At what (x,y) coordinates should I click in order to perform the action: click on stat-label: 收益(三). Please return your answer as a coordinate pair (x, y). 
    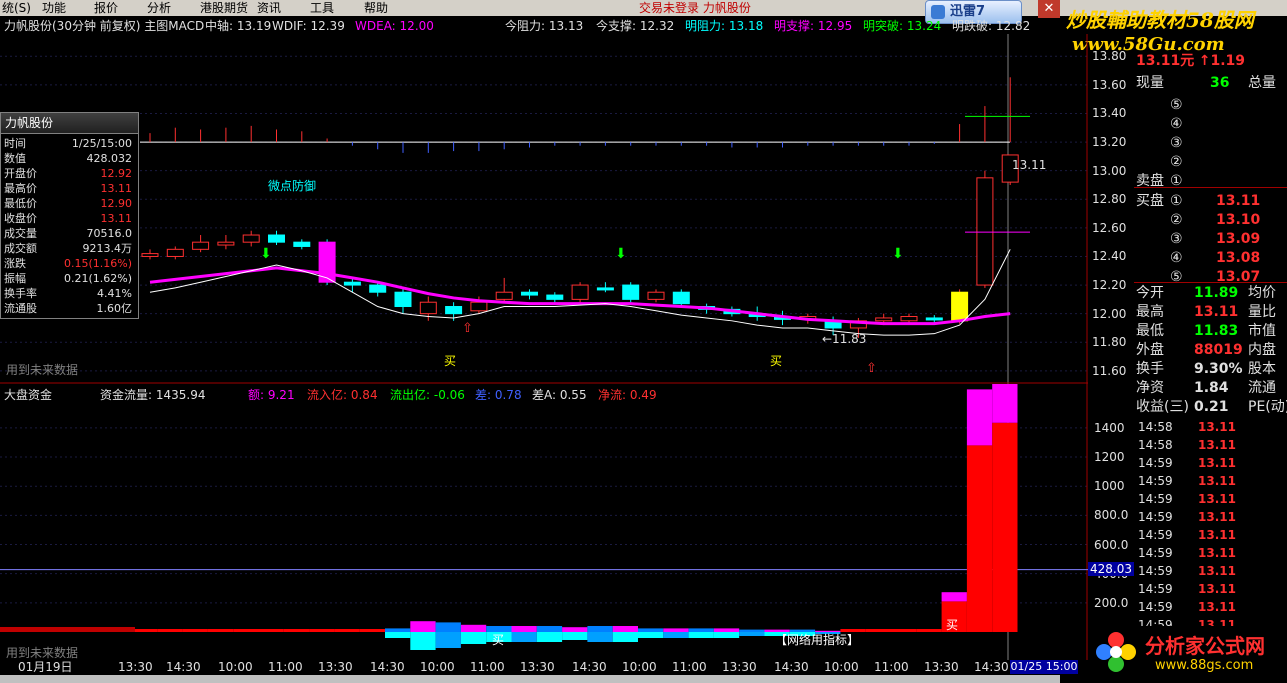
    Looking at the image, I should click on (1162, 407).